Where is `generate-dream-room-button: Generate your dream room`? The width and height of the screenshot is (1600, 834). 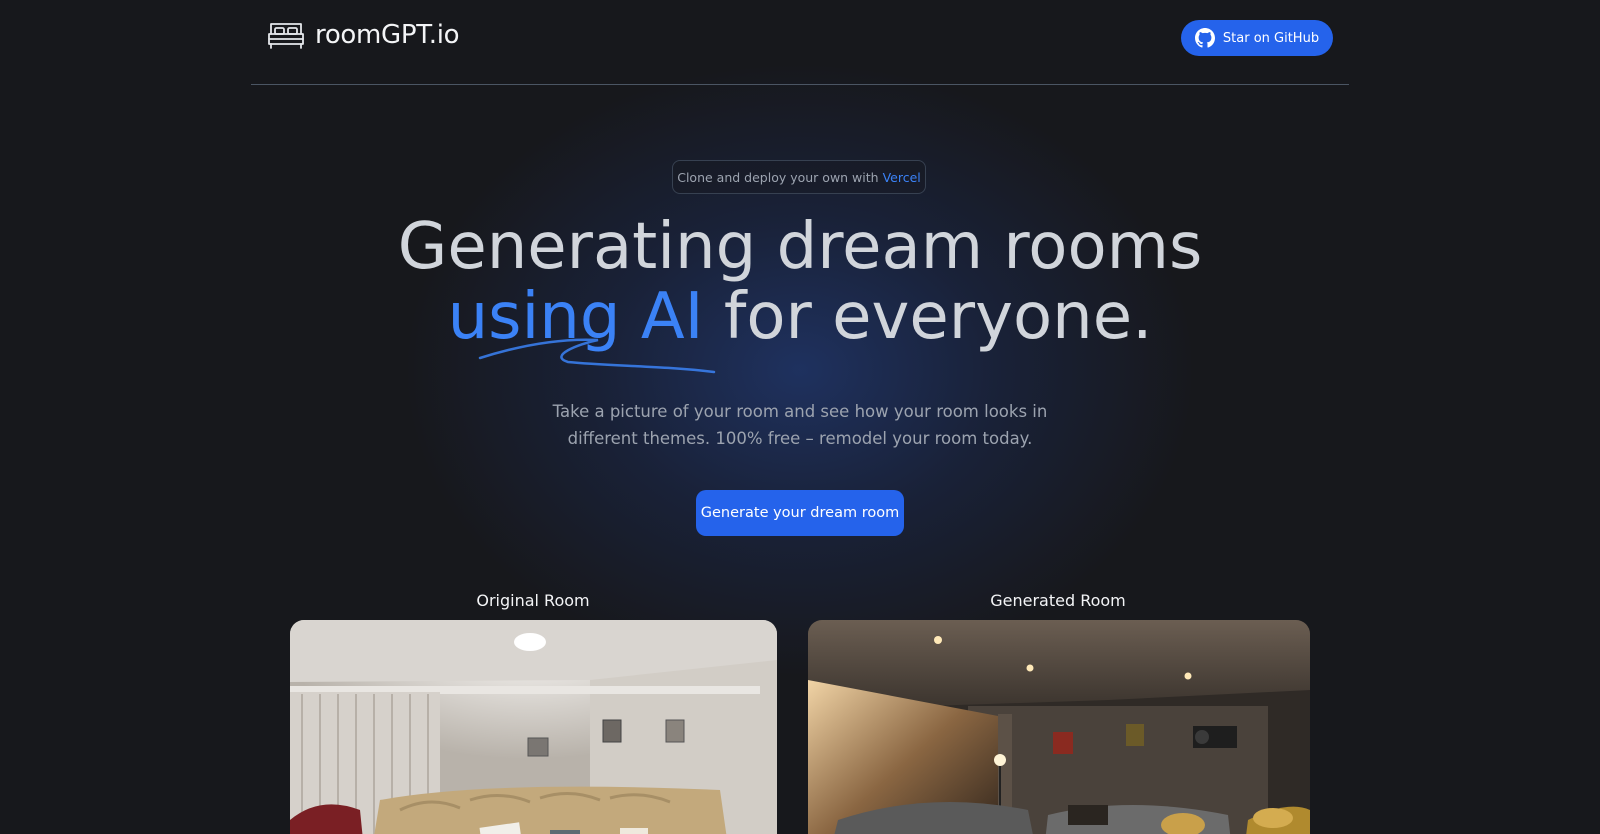
generate-dream-room-button: Generate your dream room is located at coordinates (800, 513).